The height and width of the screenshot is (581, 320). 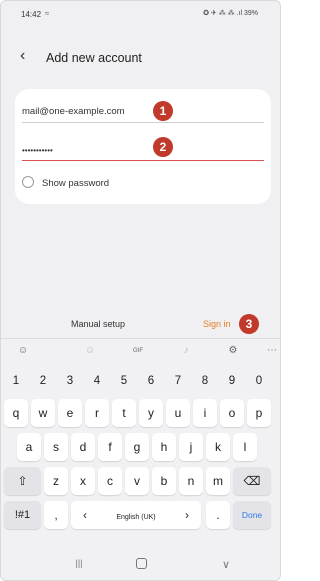 What do you see at coordinates (124, 381) in the screenshot?
I see `key-5: 5` at bounding box center [124, 381].